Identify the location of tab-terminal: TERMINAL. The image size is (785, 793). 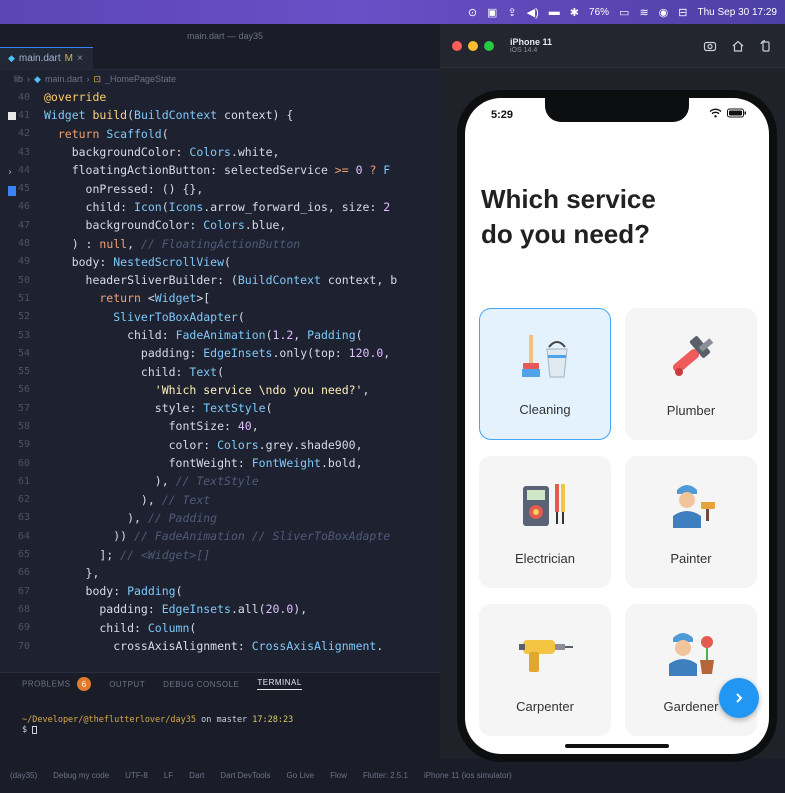
(279, 684).